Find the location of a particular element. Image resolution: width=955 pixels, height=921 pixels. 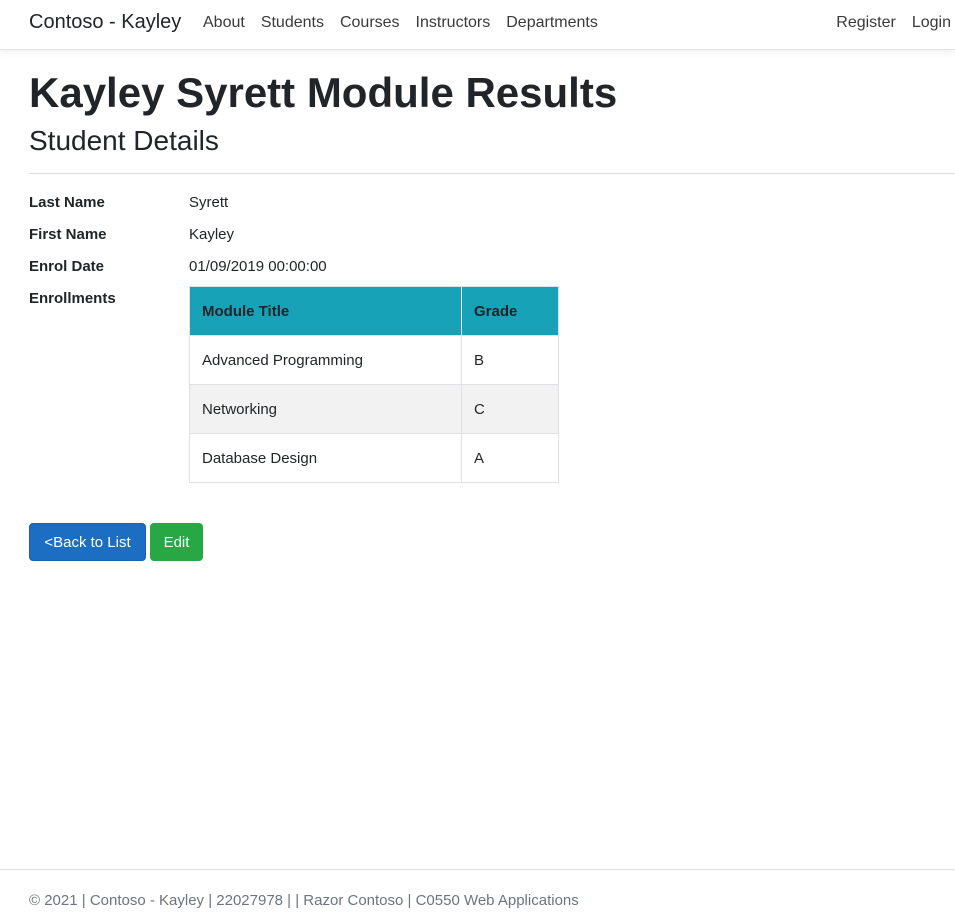

nav-link-departments: Departments is located at coordinates (552, 23).